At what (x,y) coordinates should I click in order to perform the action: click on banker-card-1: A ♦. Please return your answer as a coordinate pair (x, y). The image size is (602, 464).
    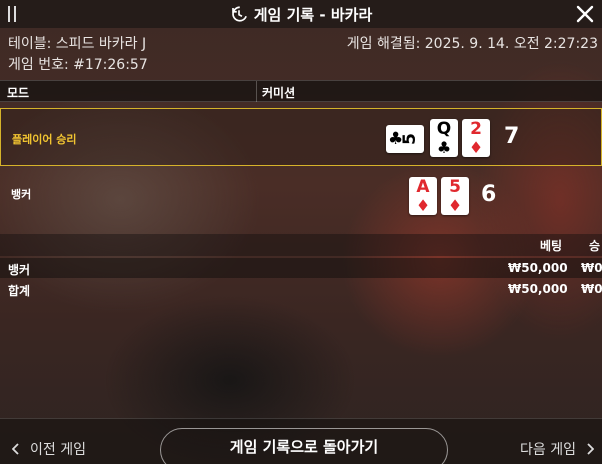
    Looking at the image, I should click on (423, 196).